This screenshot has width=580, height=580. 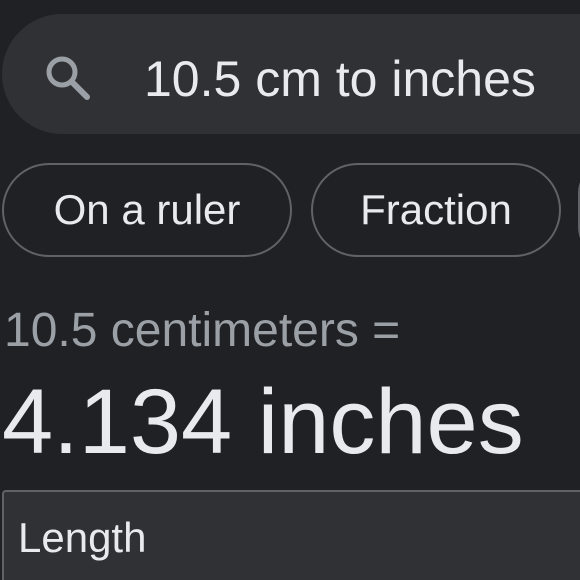 I want to click on search-icon, so click(x=67, y=77).